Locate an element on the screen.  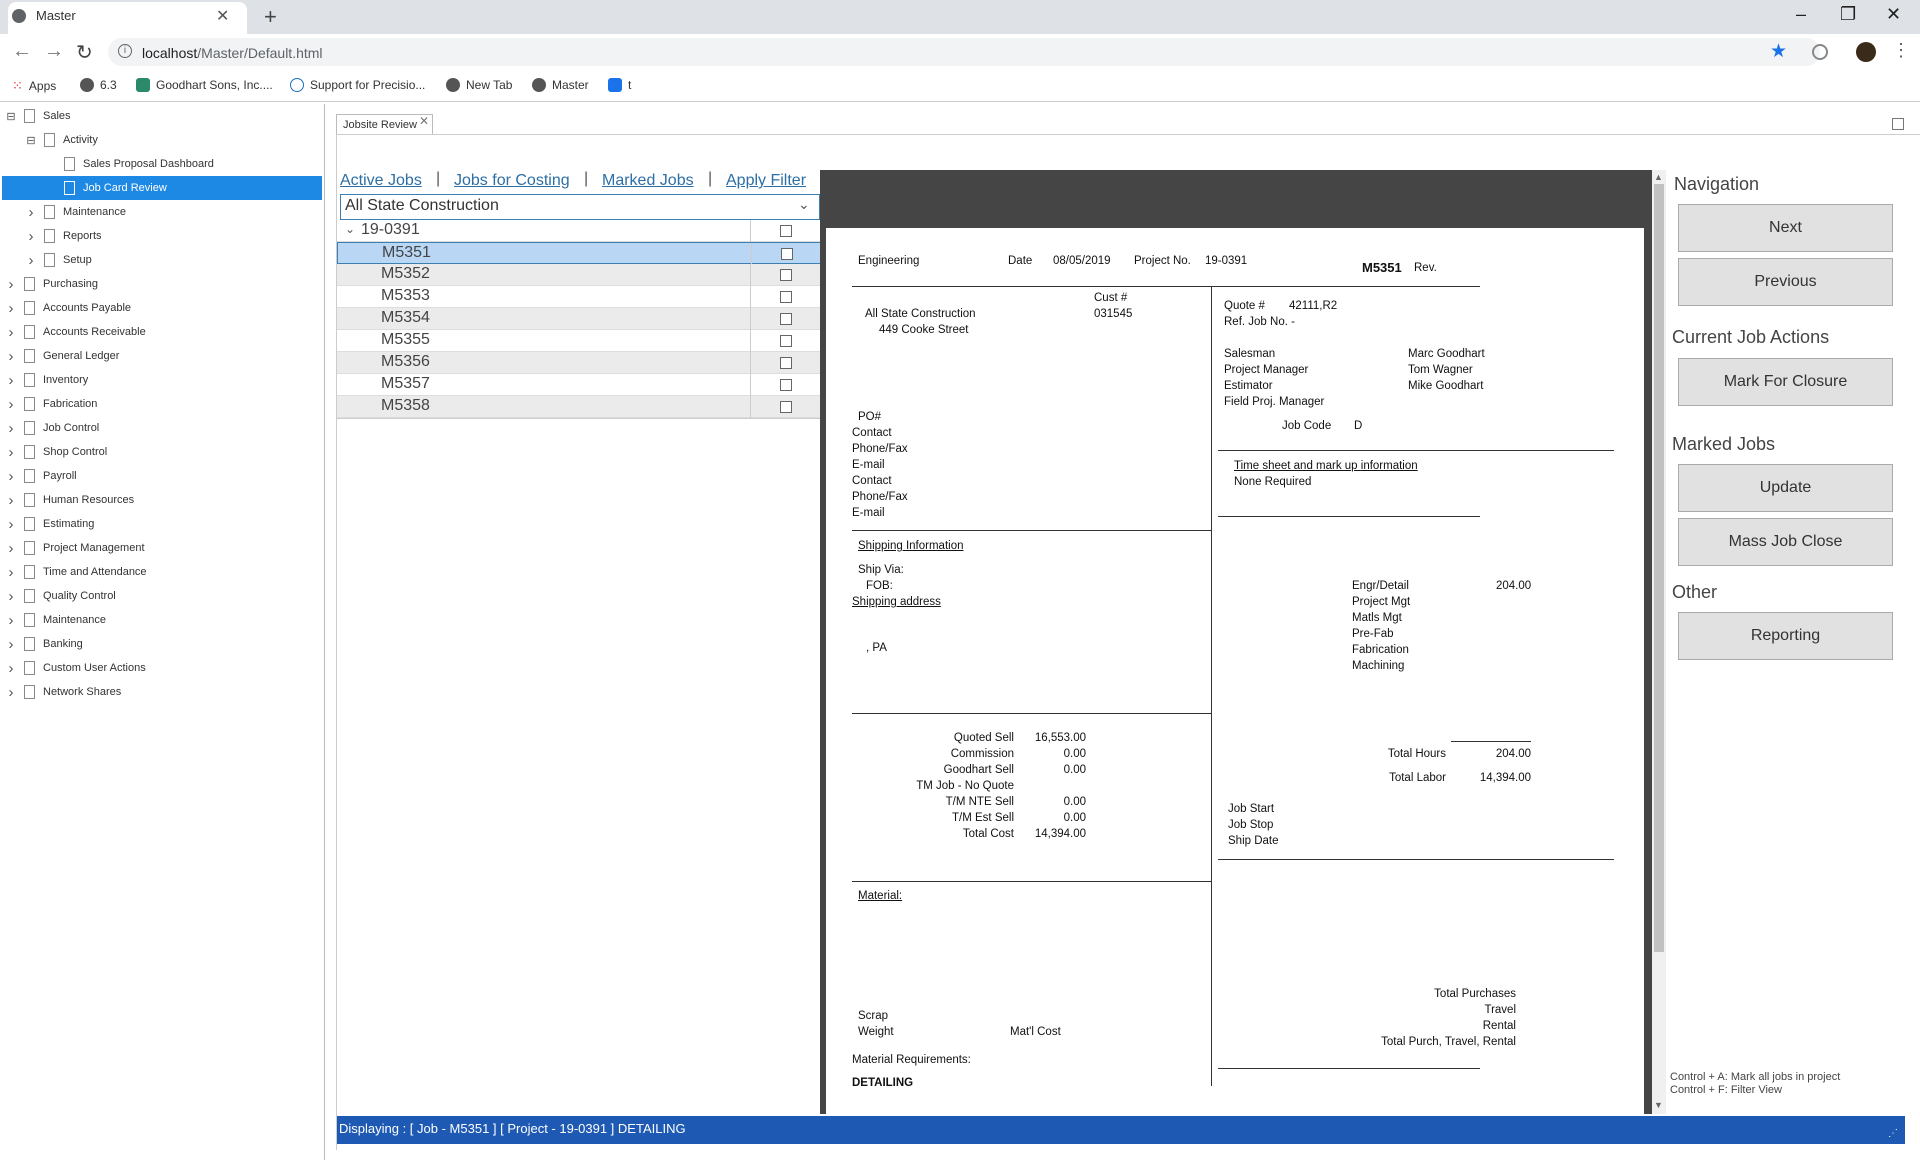
scroll-down-icon: ▼ is located at coordinates (1658, 1105).